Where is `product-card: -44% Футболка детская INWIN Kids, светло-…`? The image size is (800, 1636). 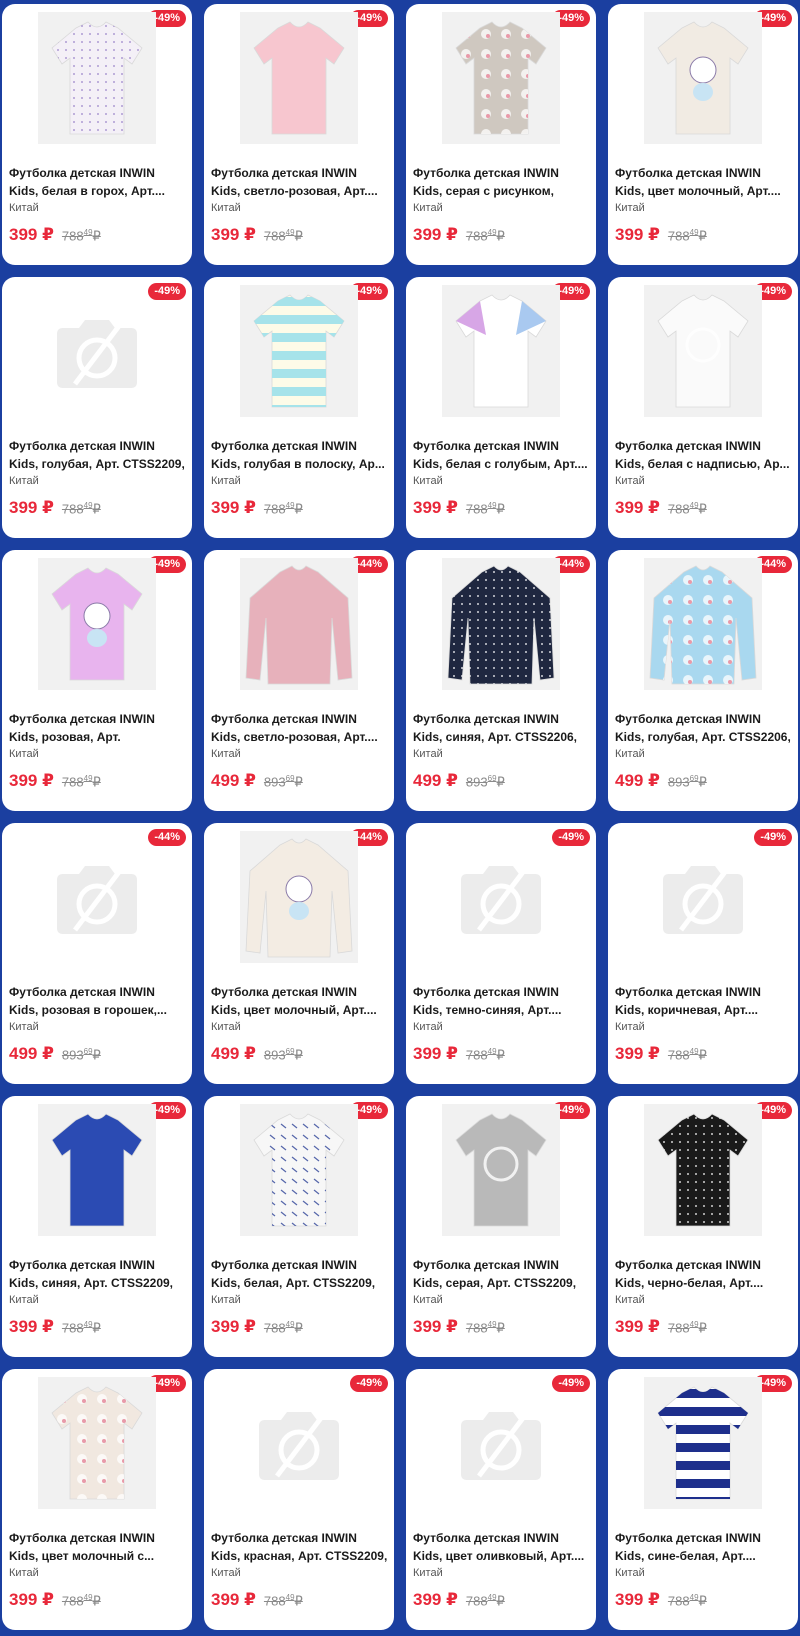
product-card: -44% Футболка детская INWIN Kids, светло-… is located at coordinates (299, 680).